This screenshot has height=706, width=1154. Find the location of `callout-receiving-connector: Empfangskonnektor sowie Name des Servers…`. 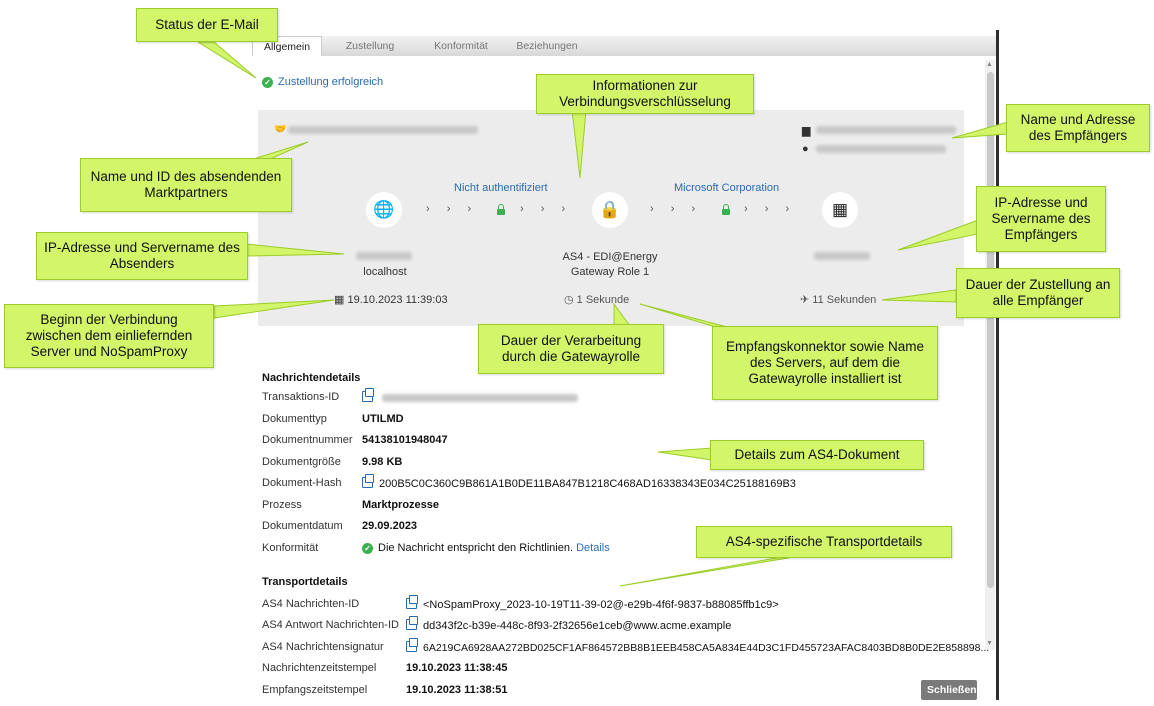

callout-receiving-connector: Empfangskonnektor sowie Name des Servers… is located at coordinates (825, 363).